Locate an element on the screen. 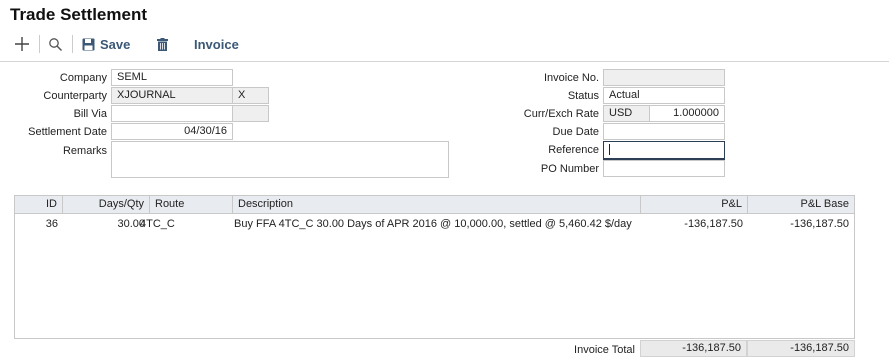 The image size is (889, 364). counterparty-suffix-field: X is located at coordinates (250, 95).